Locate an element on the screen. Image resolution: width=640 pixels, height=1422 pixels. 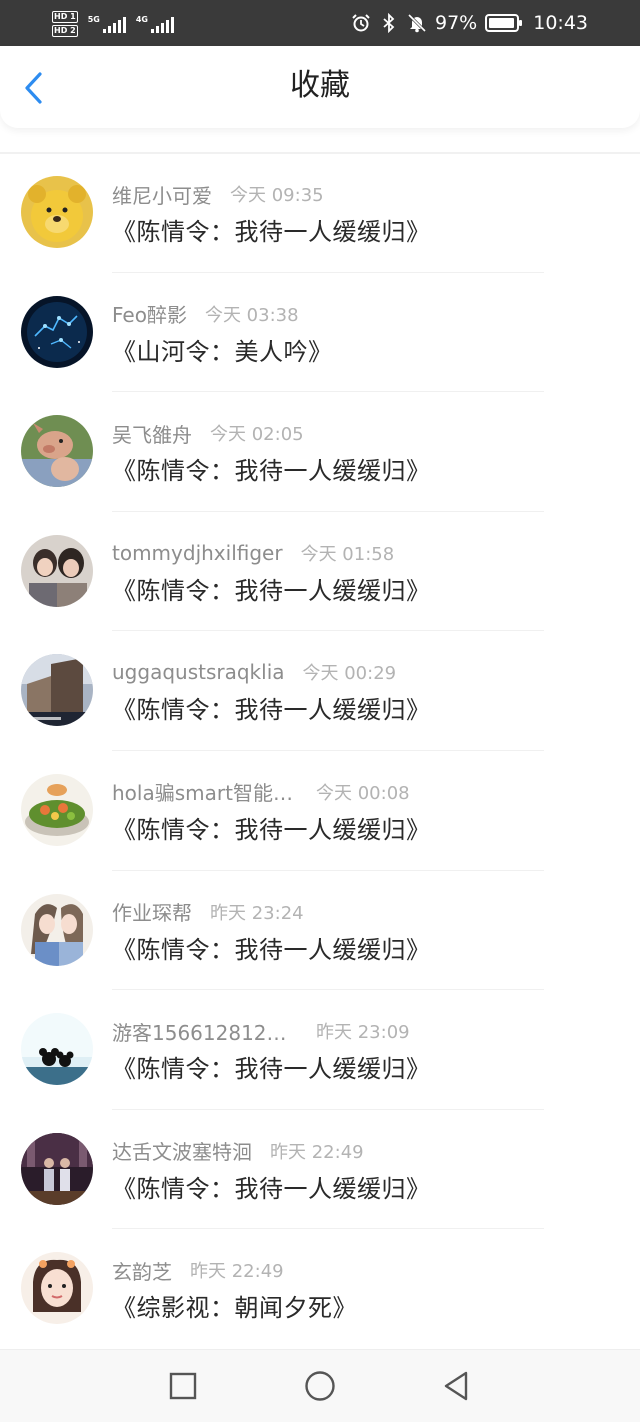
favorite-title: 《山河令：美人吟》 is located at coordinates (222, 349).